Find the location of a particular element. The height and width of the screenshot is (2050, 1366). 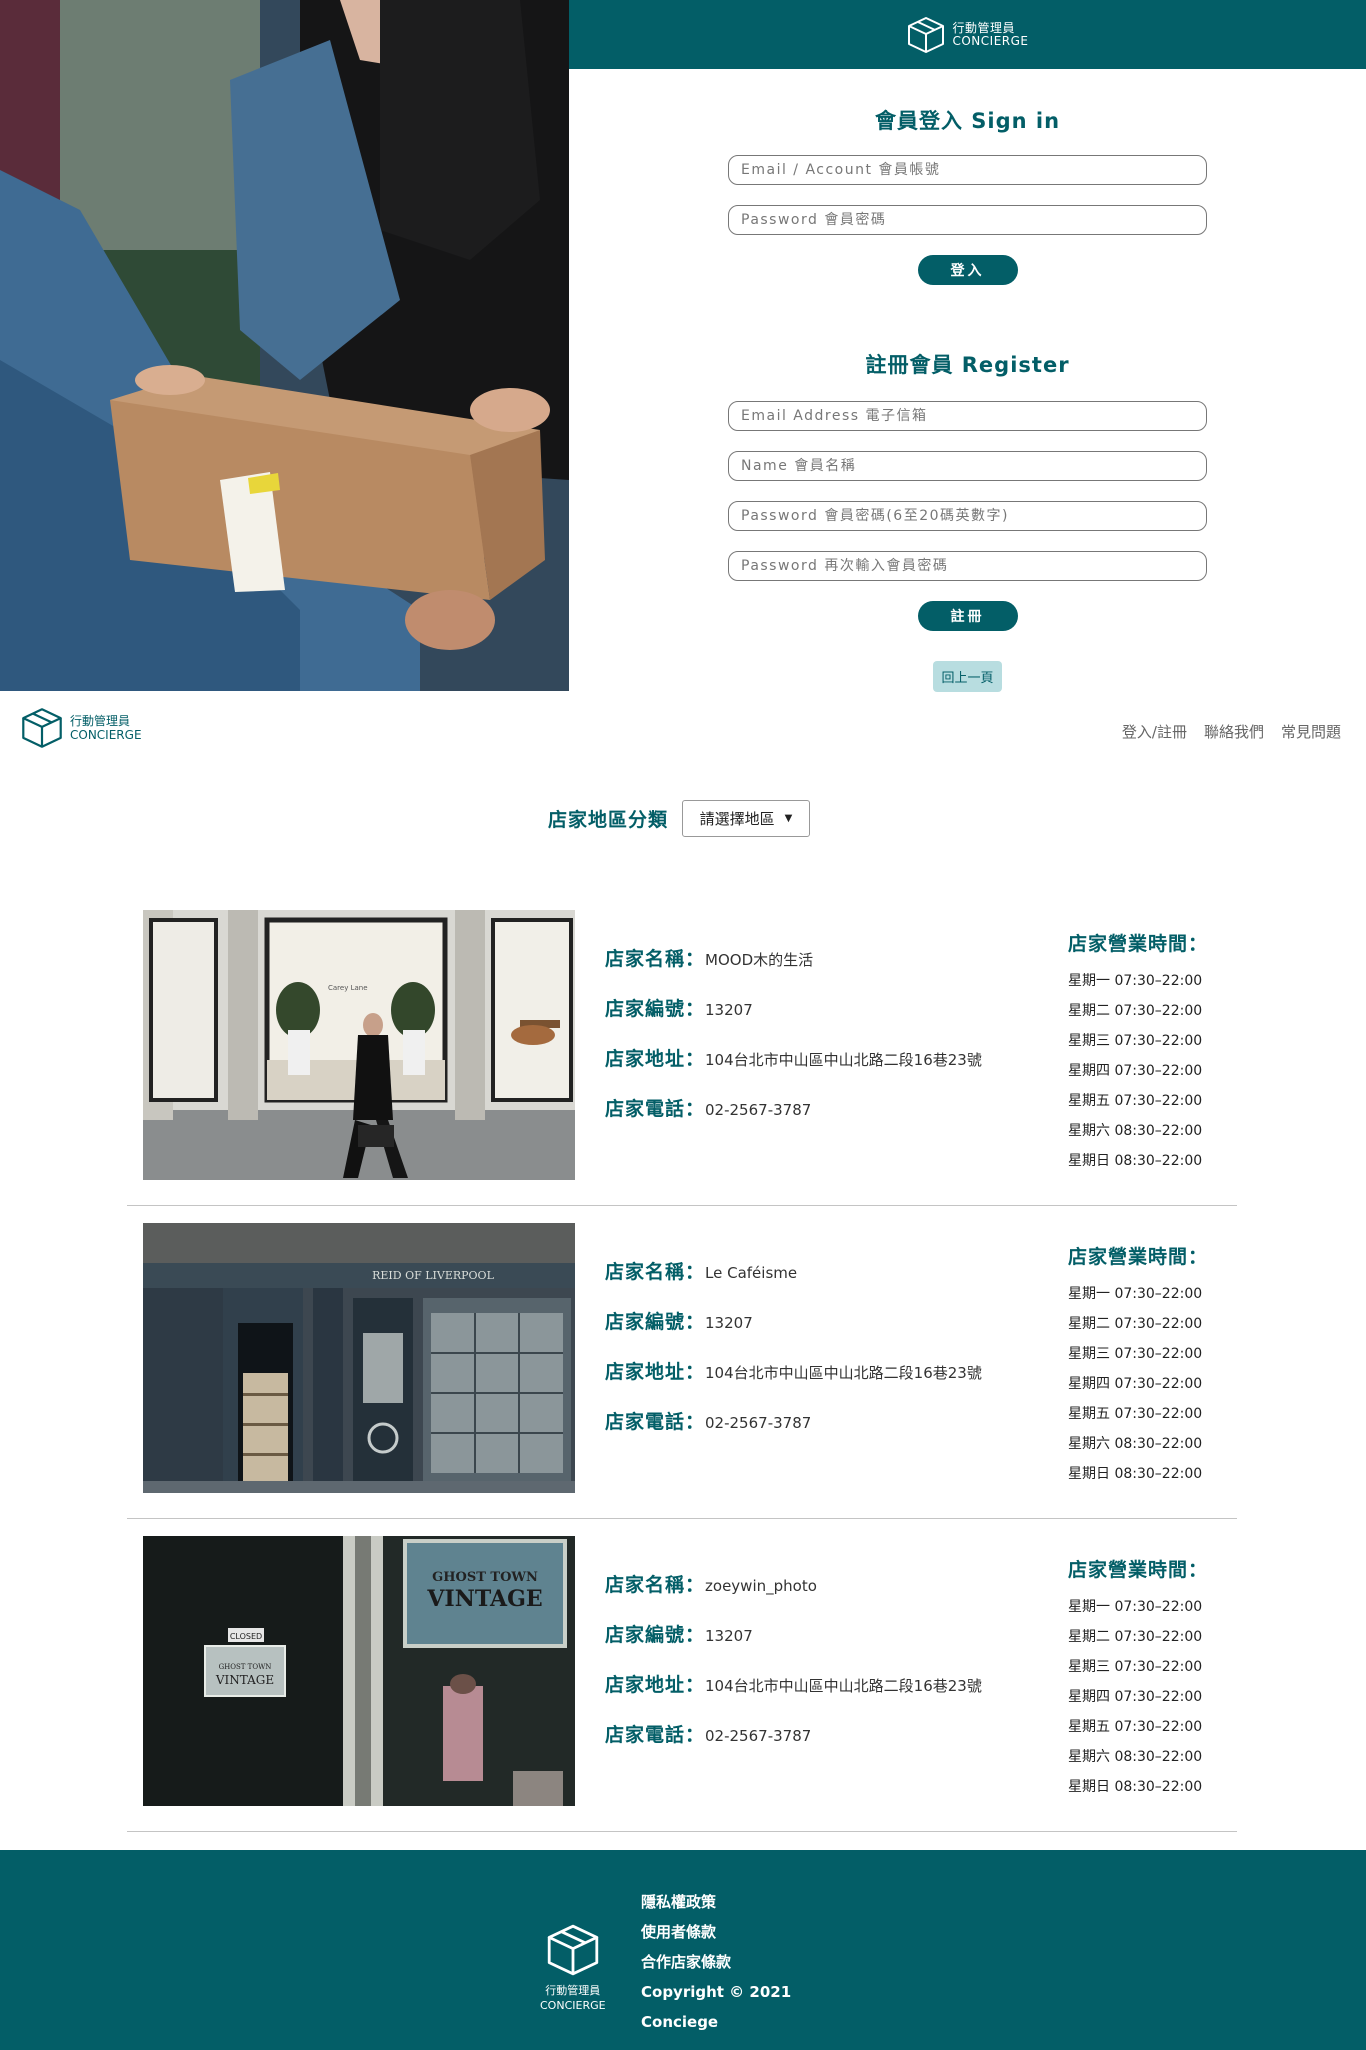

site-header: 行動管理員 CONCIERGE 登入/註冊 聯絡我們 常見問題 is located at coordinates (683, 731).